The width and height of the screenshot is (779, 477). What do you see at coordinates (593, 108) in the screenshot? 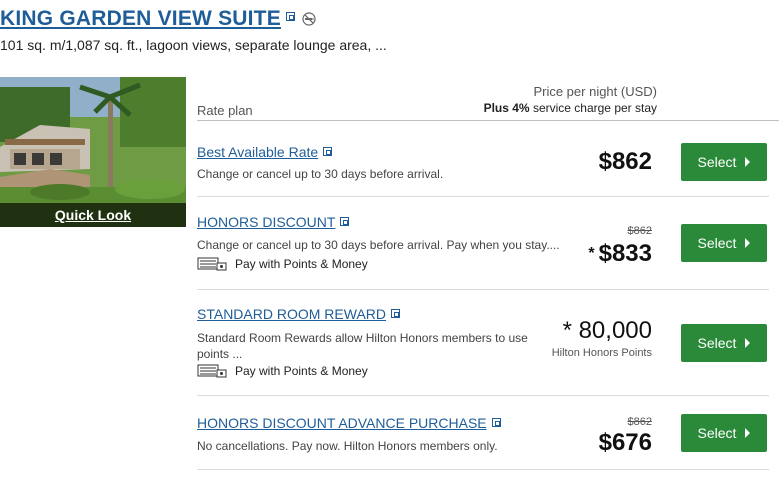
I see `service-charge-text: service charge per stay` at bounding box center [593, 108].